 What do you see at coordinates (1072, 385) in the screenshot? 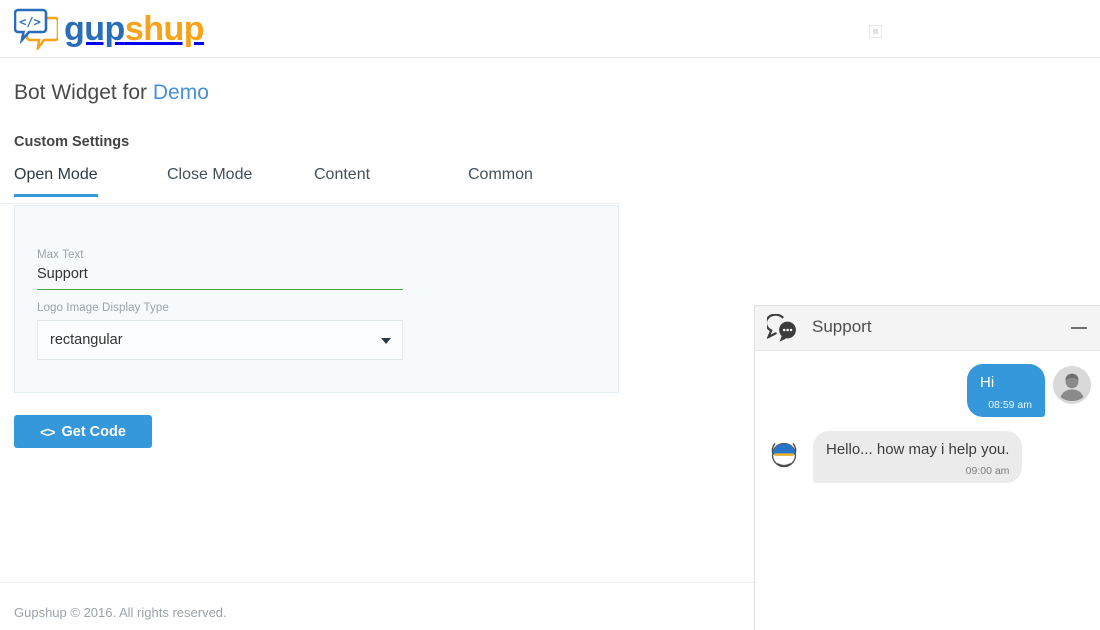
I see `user-avatar` at bounding box center [1072, 385].